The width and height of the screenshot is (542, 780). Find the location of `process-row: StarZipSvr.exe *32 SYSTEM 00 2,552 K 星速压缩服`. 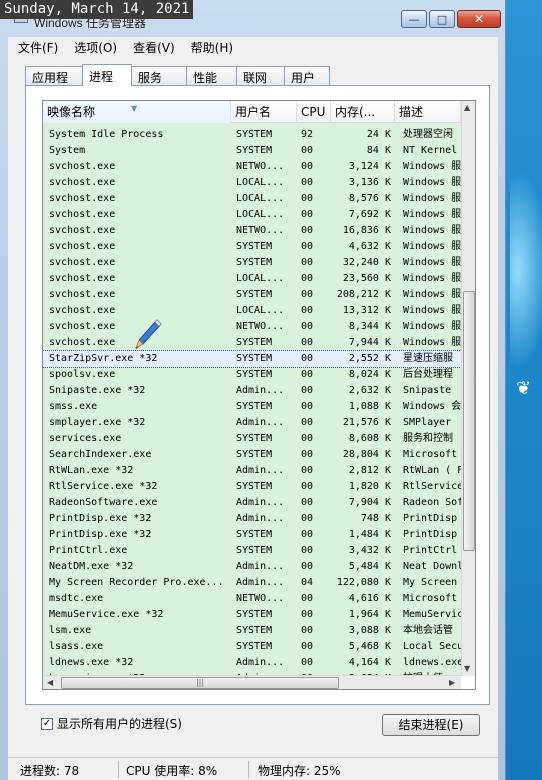

process-row: StarZipSvr.exe *32 SYSTEM 00 2,552 K 星速压缩服 is located at coordinates (252, 359).